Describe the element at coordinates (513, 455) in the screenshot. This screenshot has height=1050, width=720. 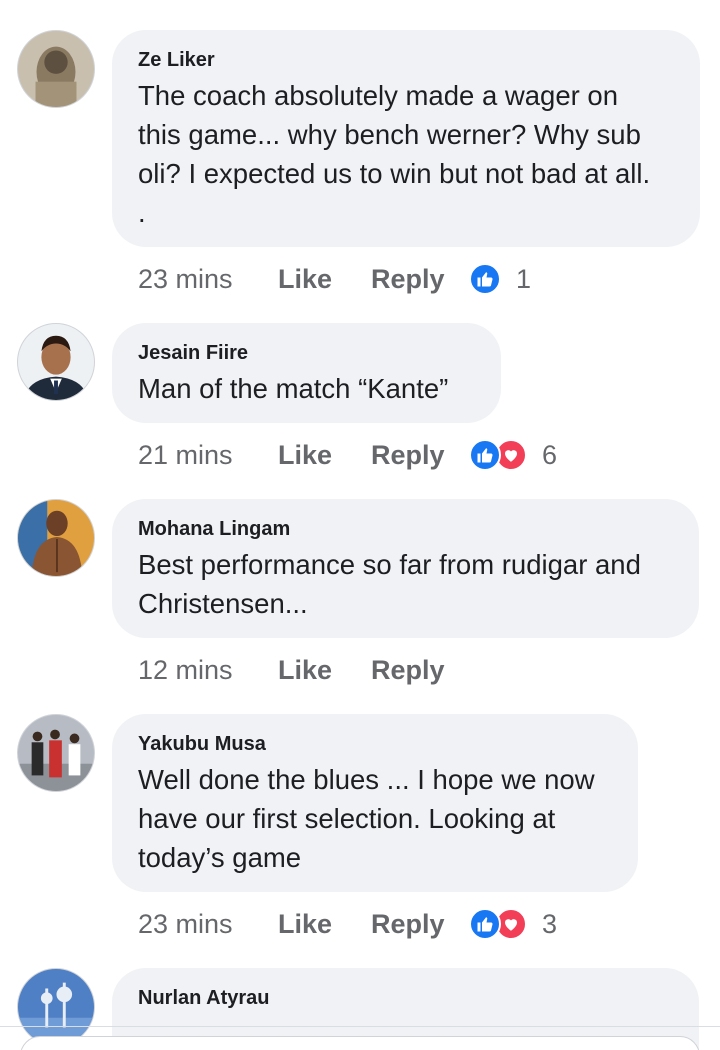
I see `reactions-summary: 6` at that location.